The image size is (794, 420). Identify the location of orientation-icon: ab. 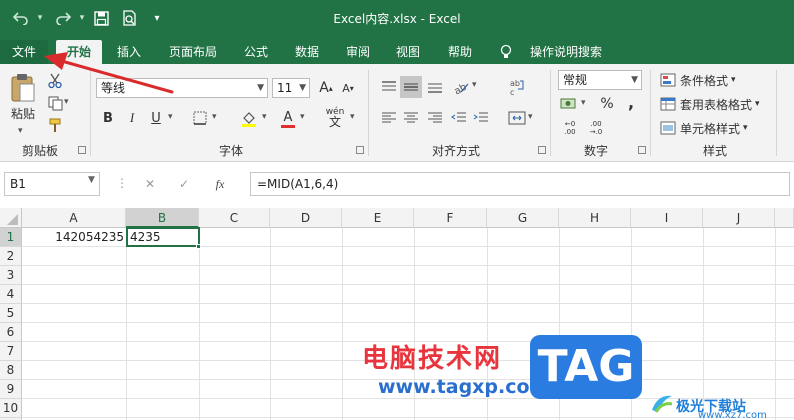
(461, 87).